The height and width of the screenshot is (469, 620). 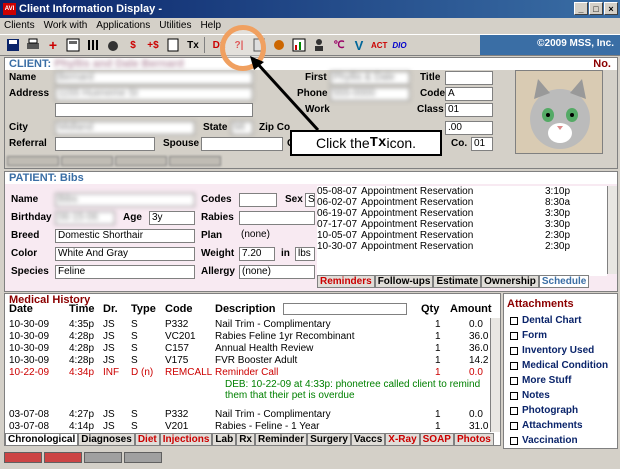 I want to click on chart-bars-icon: ℃, so click(x=339, y=45).